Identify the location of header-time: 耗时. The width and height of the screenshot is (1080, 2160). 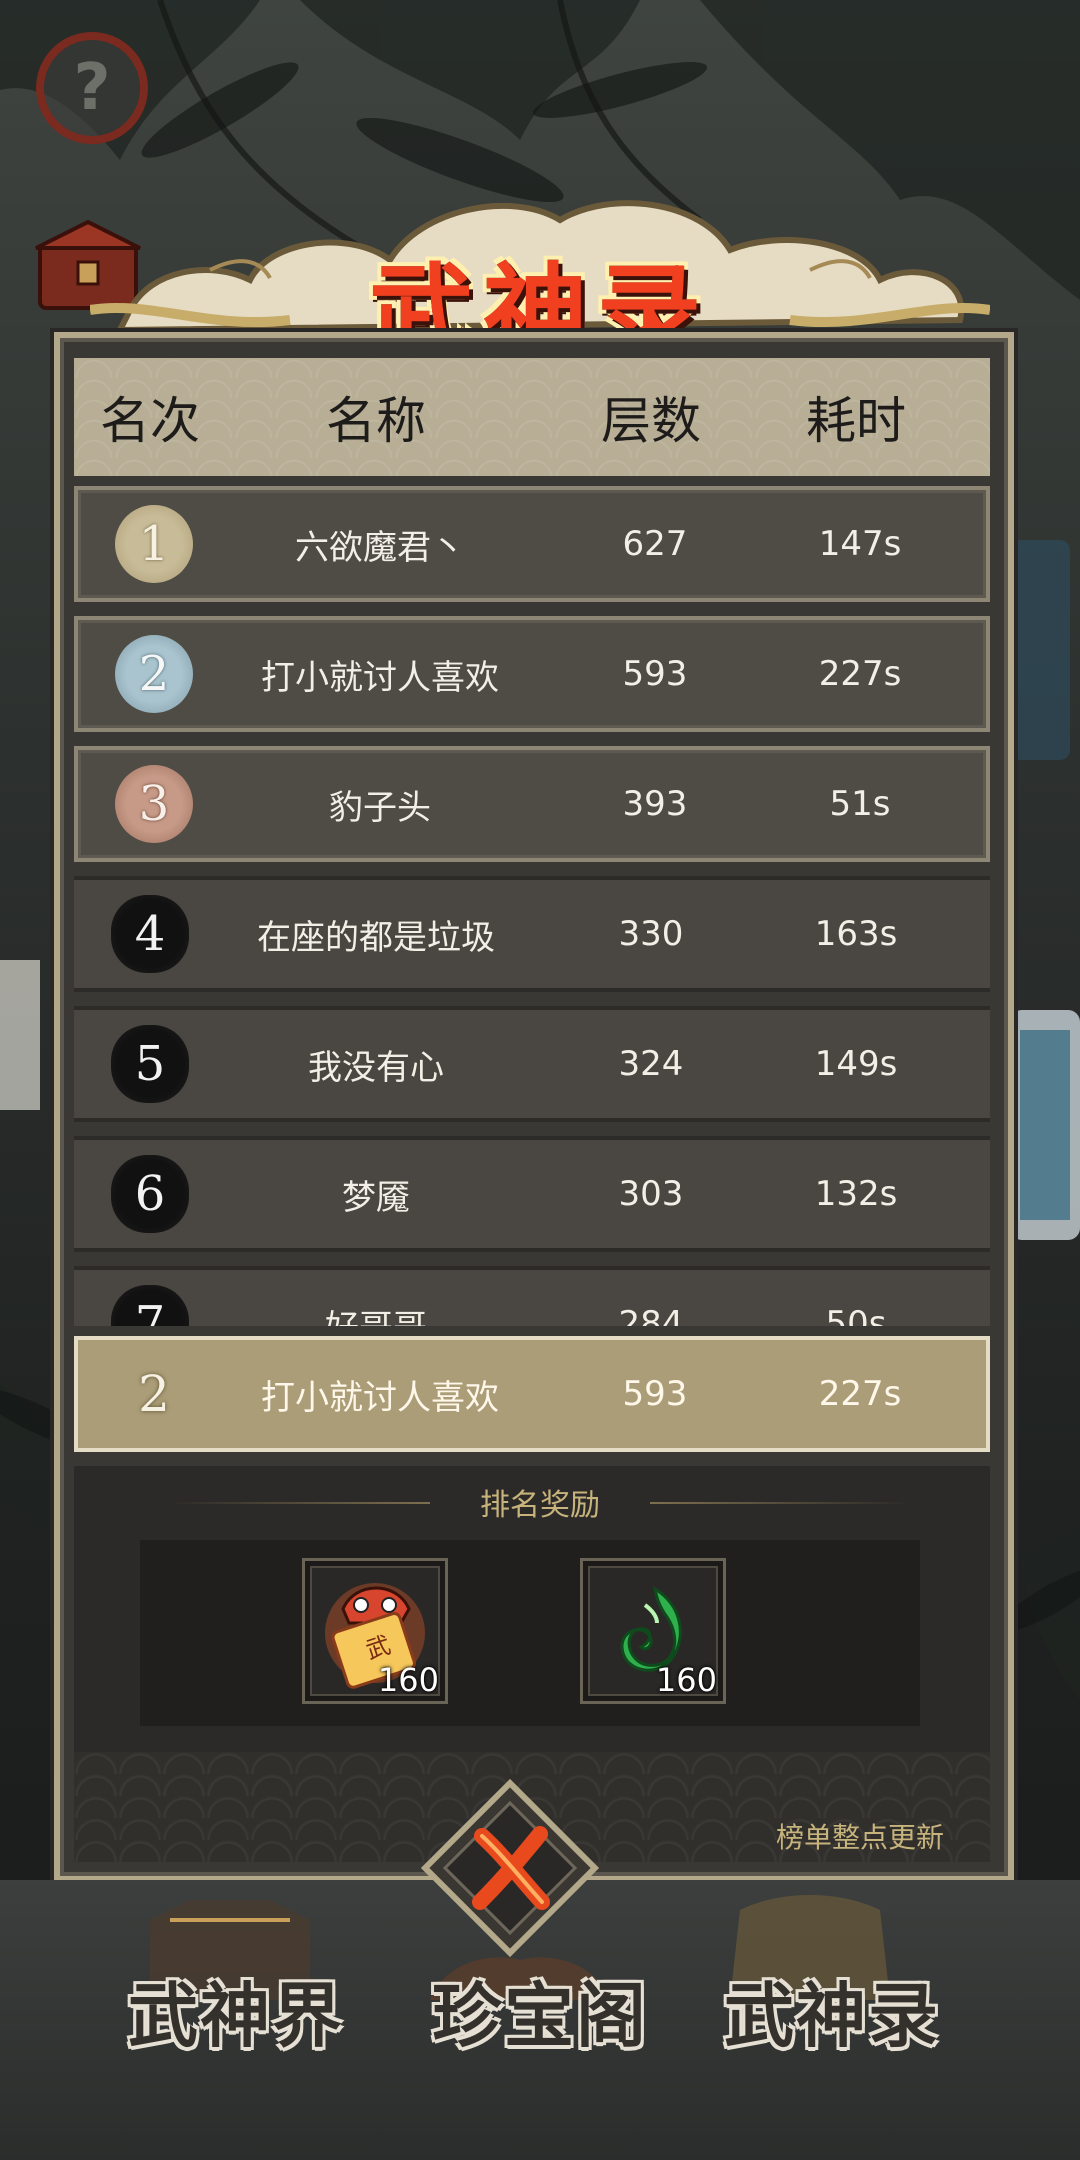
(856, 421).